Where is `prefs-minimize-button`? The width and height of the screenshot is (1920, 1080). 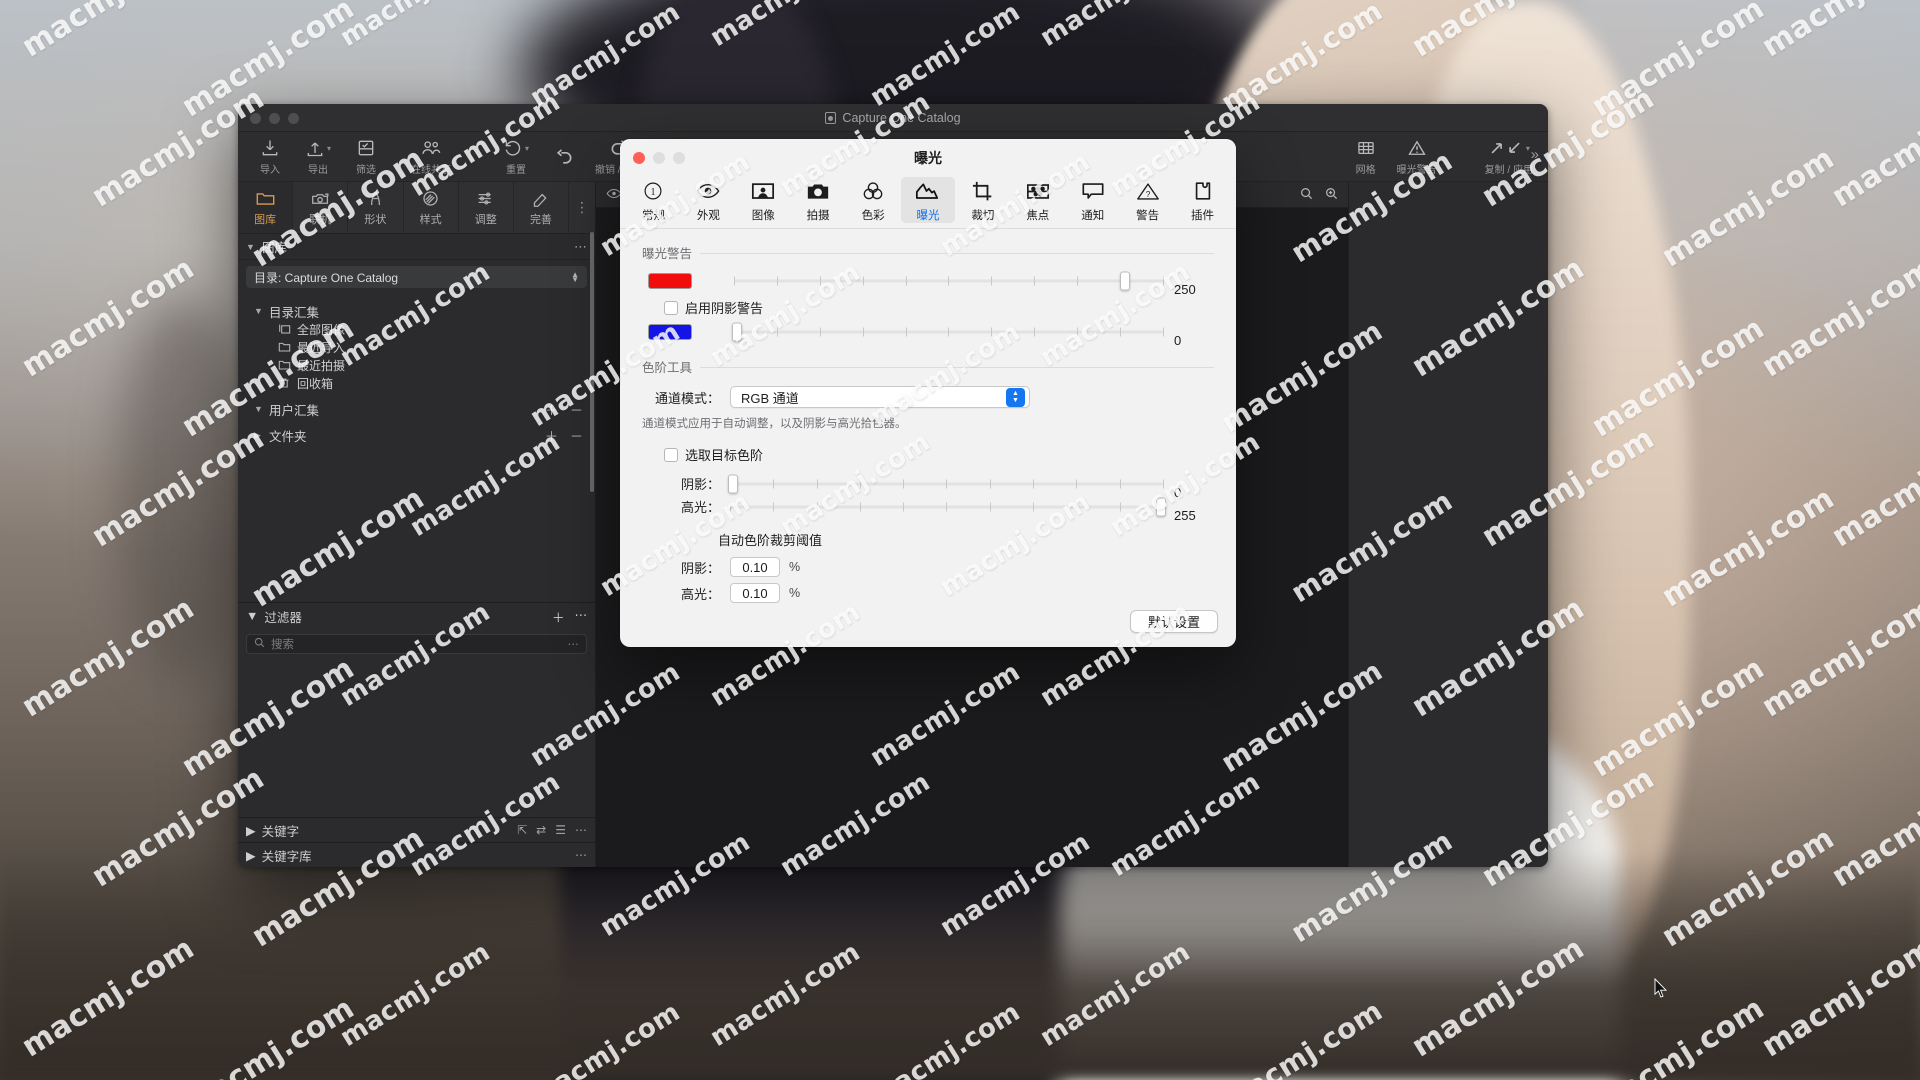
prefs-minimize-button is located at coordinates (659, 158).